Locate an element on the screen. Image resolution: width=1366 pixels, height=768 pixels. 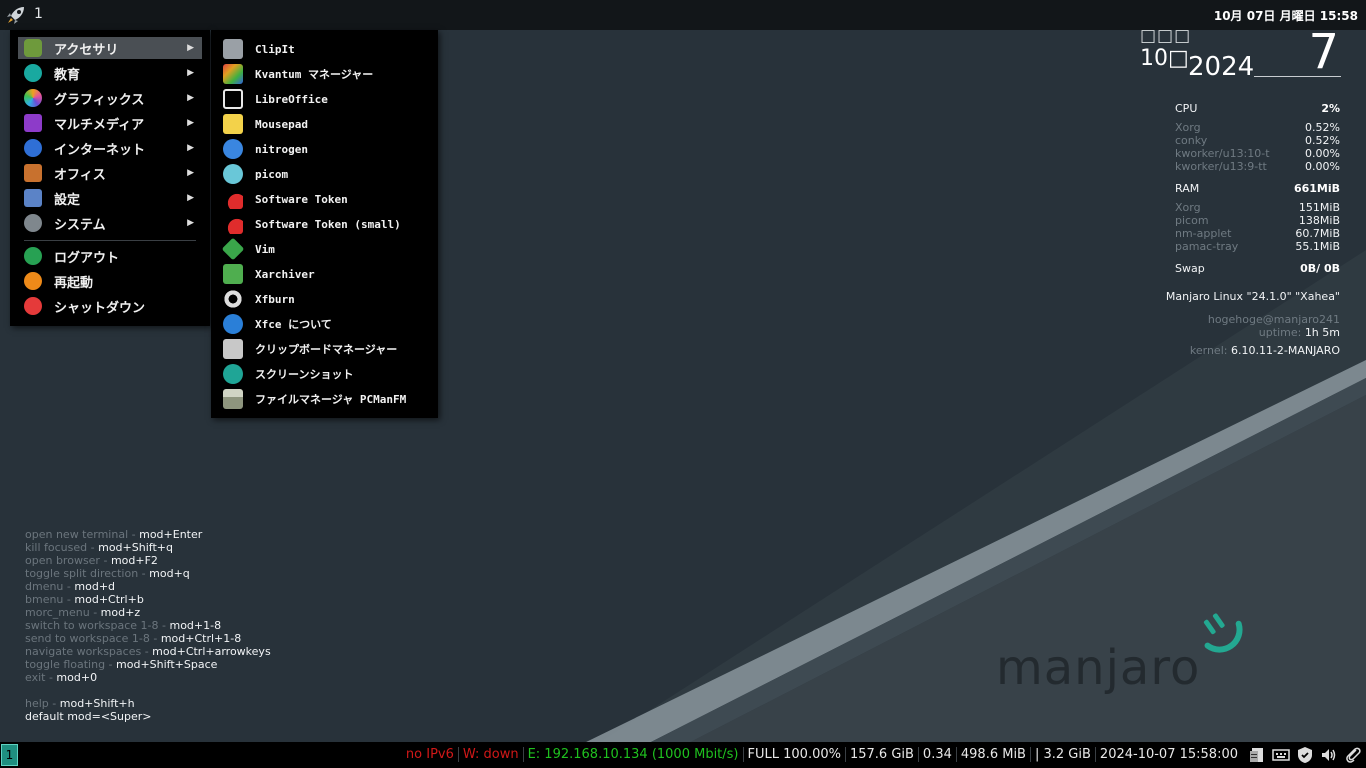
menu-item-accessories: アクセサリ ▶ is located at coordinates (110, 48).